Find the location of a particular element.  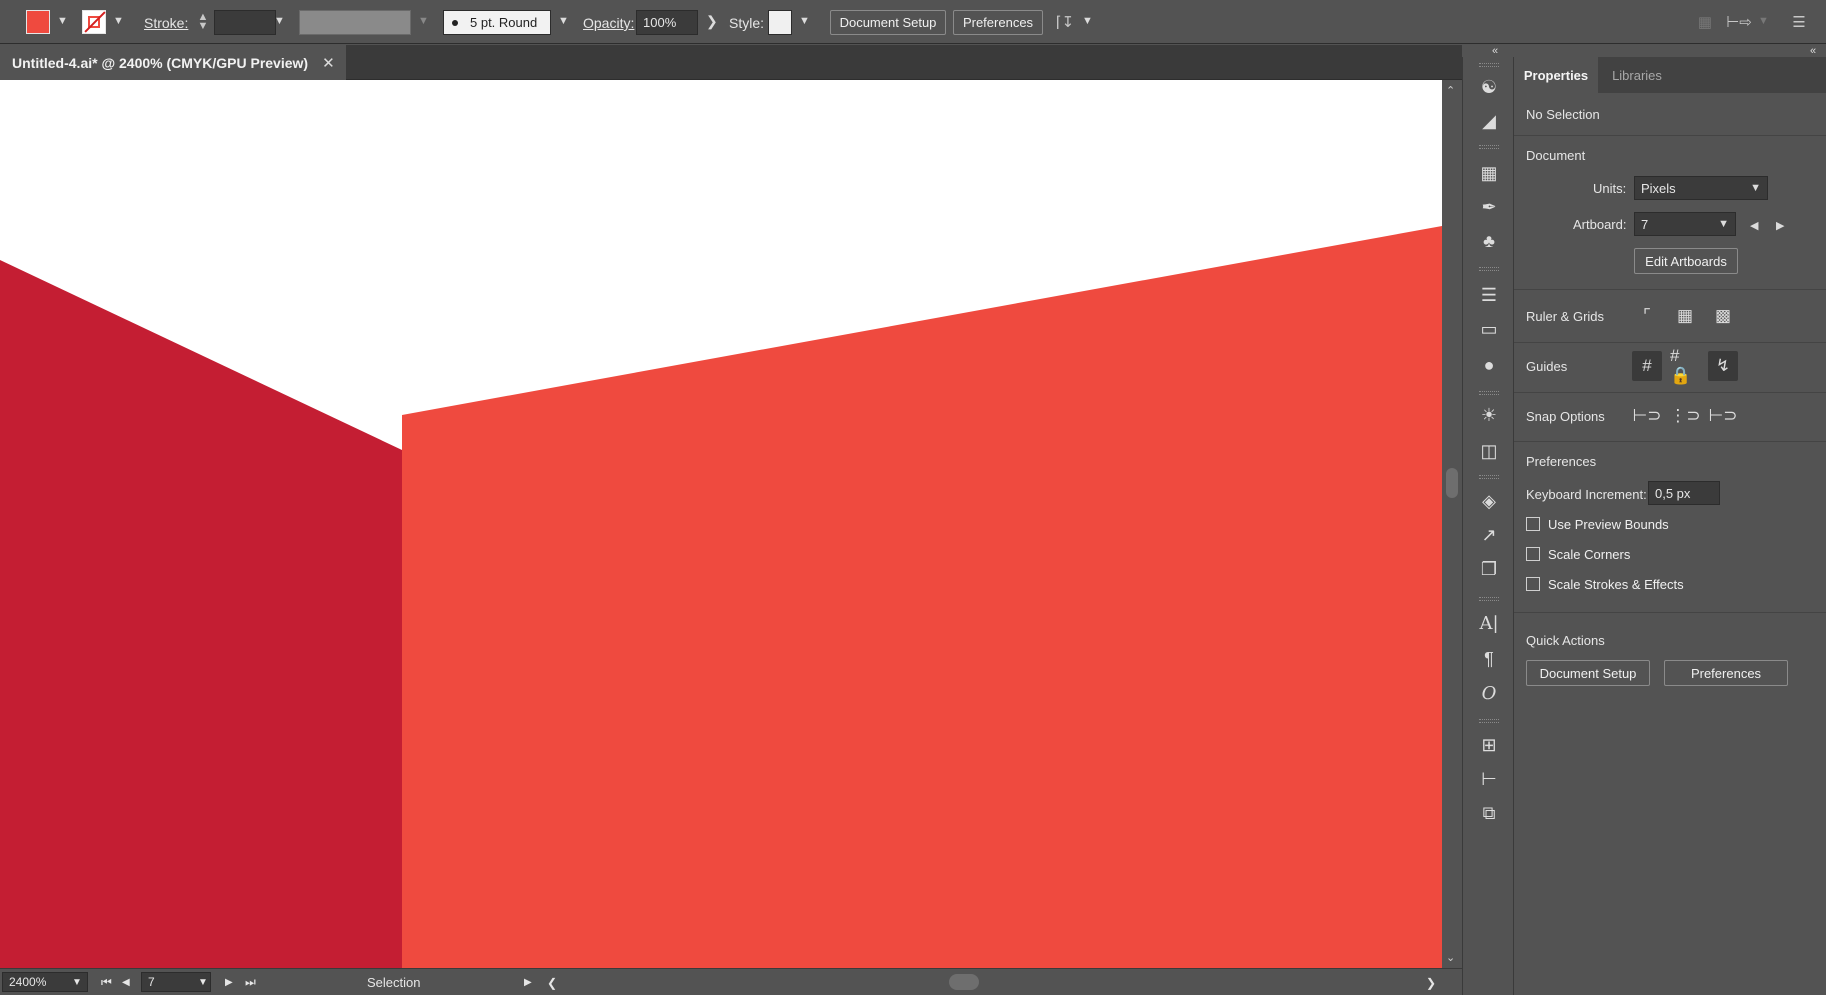

arrange-documents-icon: ▦ is located at coordinates (1705, 22).